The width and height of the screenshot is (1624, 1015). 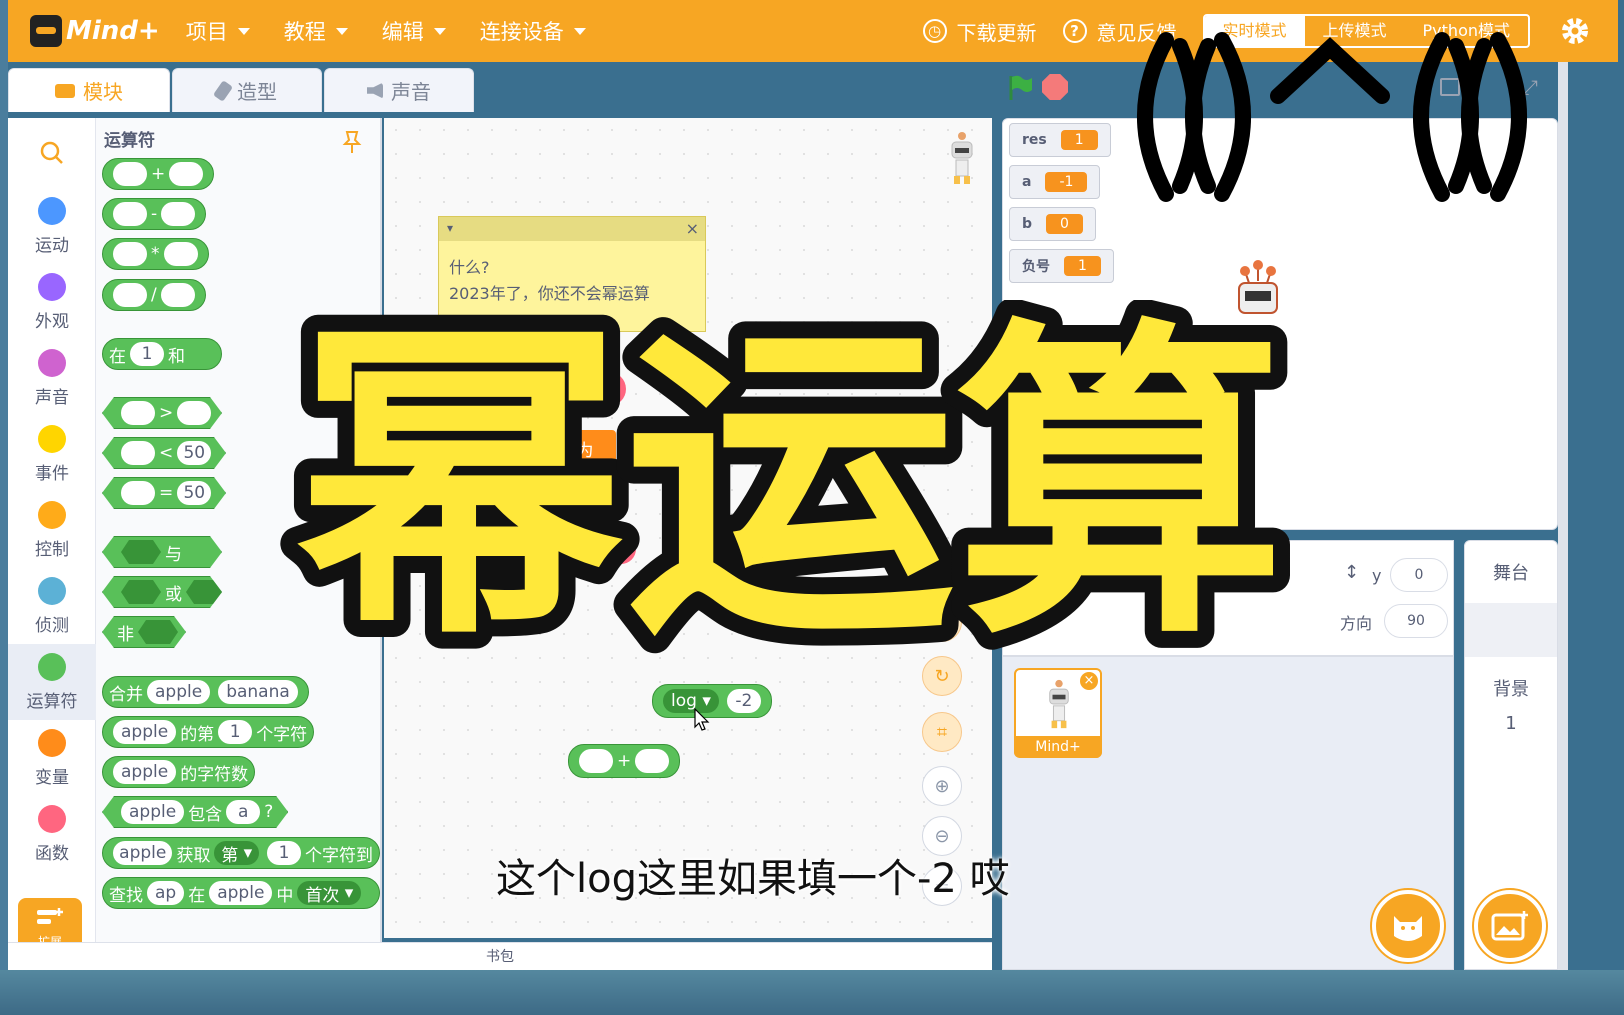 What do you see at coordinates (942, 732) in the screenshot?
I see `crop-icon: ⌗` at bounding box center [942, 732].